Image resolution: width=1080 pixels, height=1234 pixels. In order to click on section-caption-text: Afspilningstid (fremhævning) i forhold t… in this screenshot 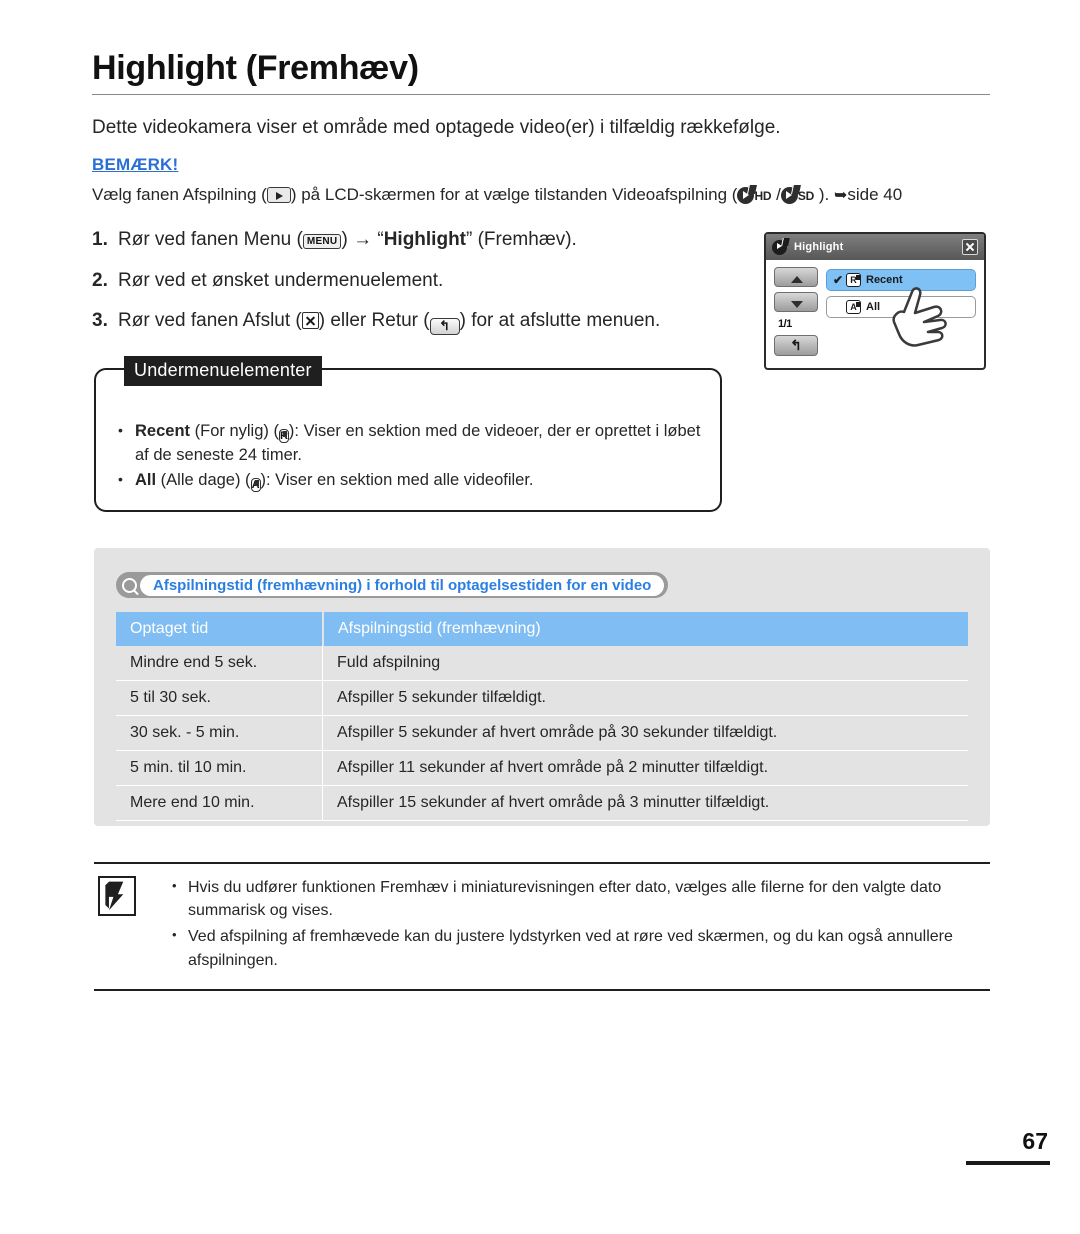, I will do `click(402, 585)`.